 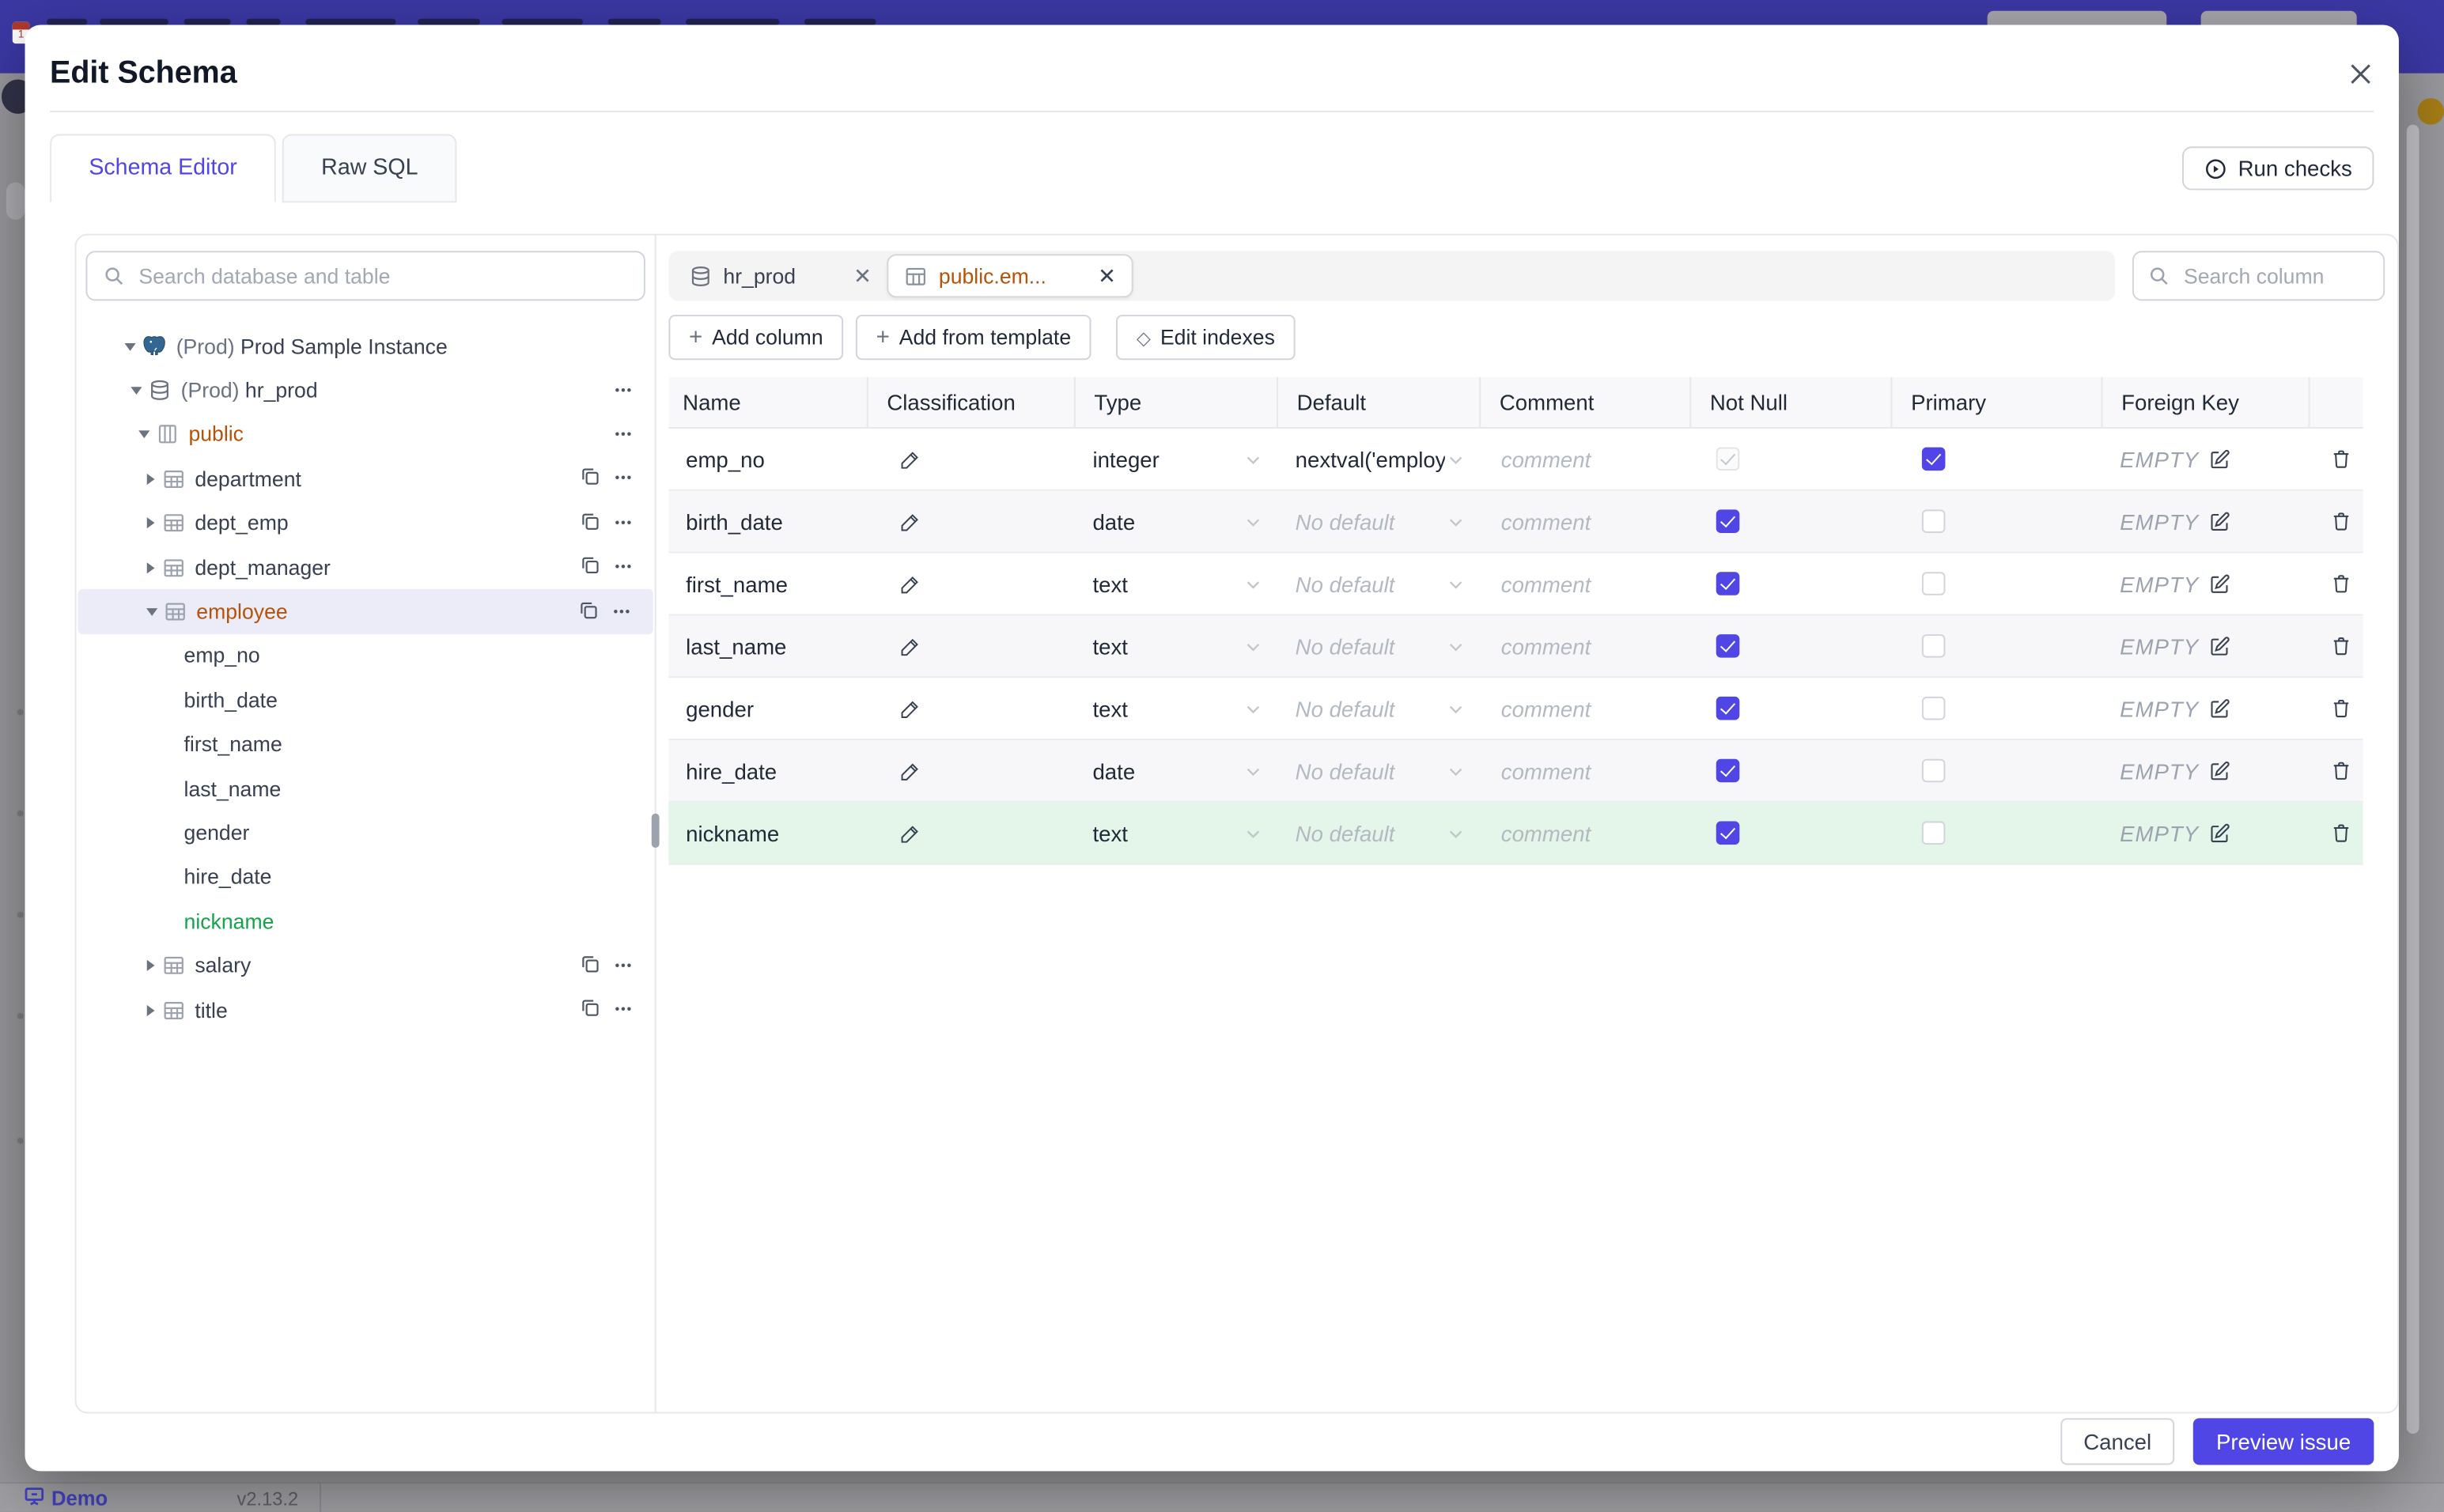 What do you see at coordinates (369, 169) in the screenshot?
I see `tab-raw-sql: Raw SQL` at bounding box center [369, 169].